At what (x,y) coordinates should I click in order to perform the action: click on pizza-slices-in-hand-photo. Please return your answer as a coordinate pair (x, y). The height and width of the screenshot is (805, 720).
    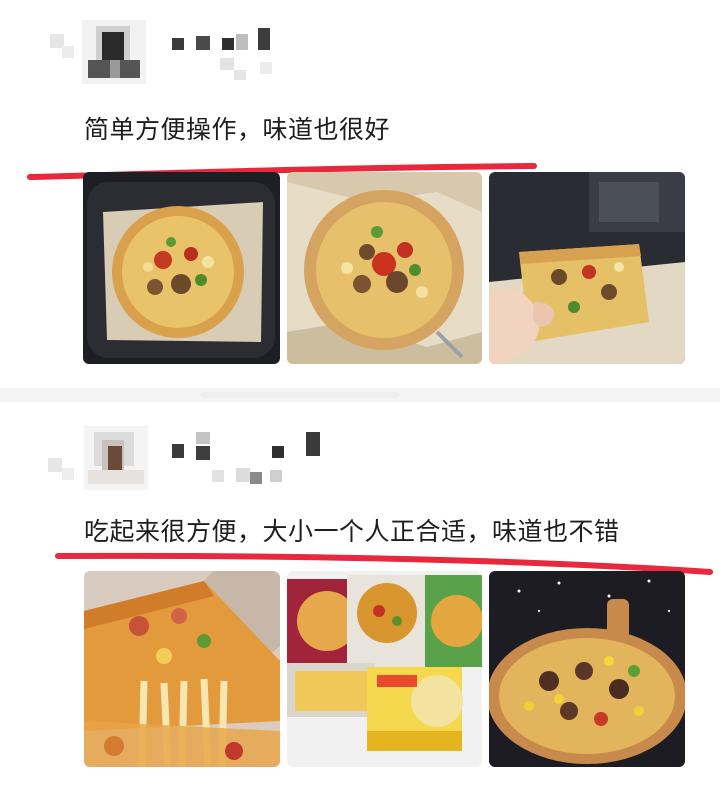
    Looking at the image, I should click on (587, 268).